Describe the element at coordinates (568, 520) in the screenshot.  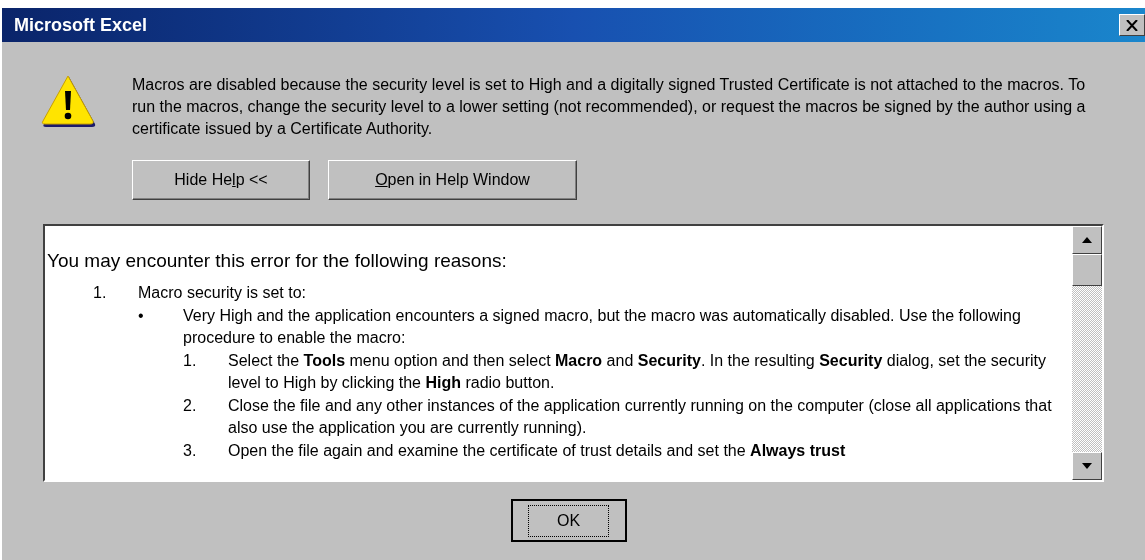
I see `ok-button: OK` at that location.